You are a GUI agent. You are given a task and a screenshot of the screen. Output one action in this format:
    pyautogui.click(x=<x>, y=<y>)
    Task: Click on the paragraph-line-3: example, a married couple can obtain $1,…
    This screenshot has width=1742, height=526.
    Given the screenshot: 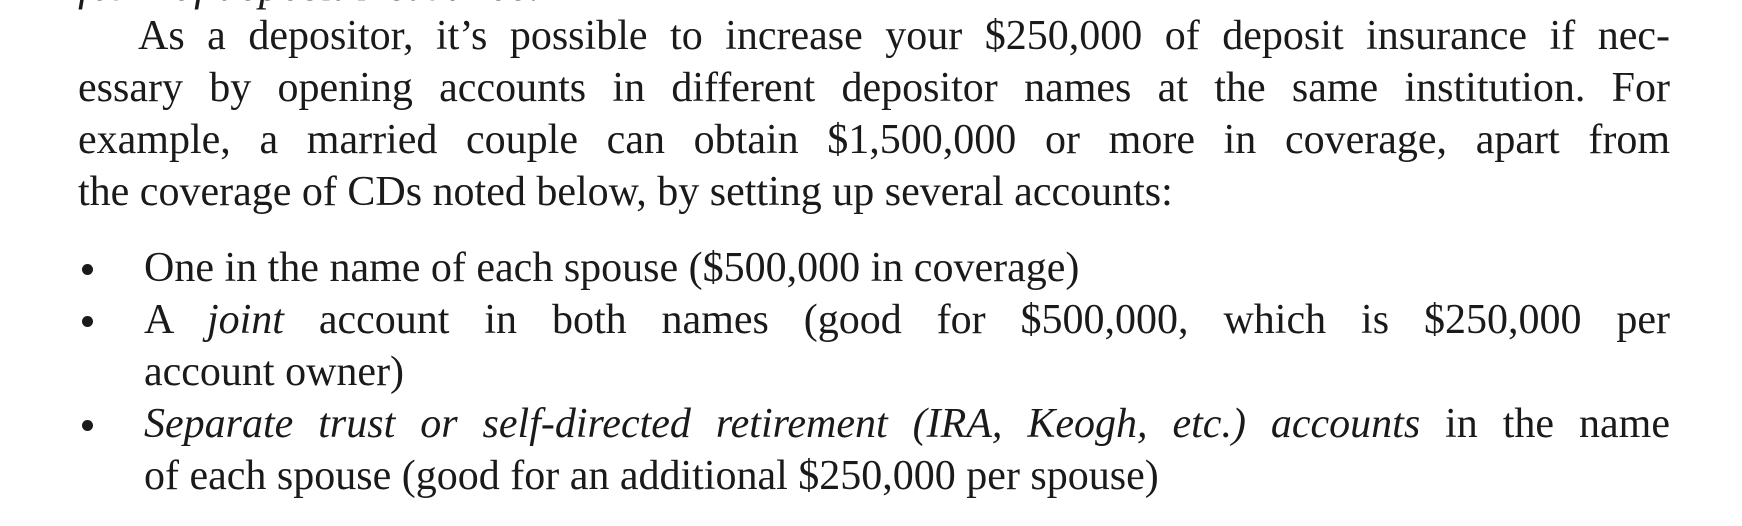 What is the action you would take?
    pyautogui.click(x=874, y=140)
    